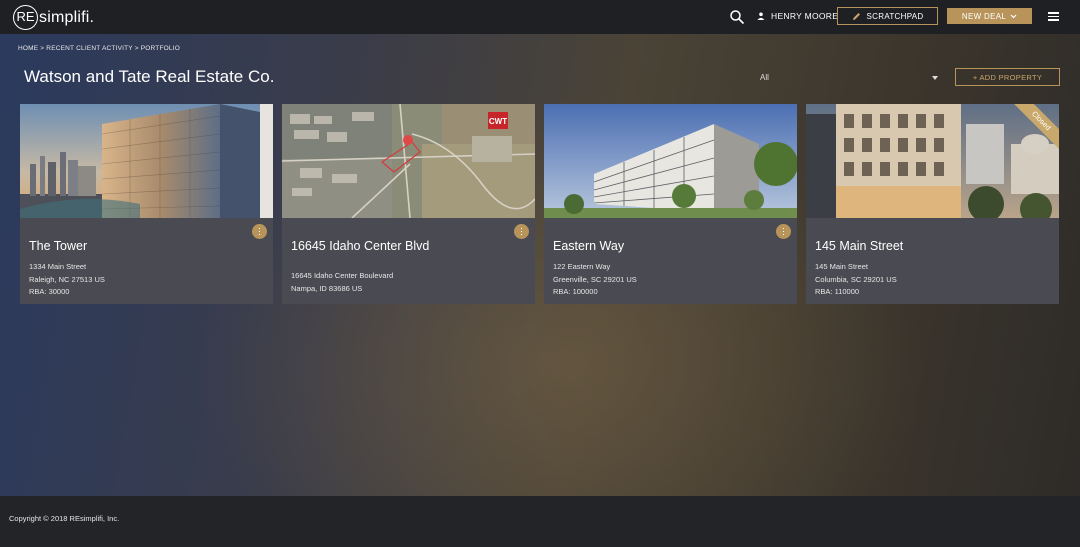 This screenshot has width=1080, height=547. What do you see at coordinates (67, 17) in the screenshot?
I see `logo-wordmark: simplifi.` at bounding box center [67, 17].